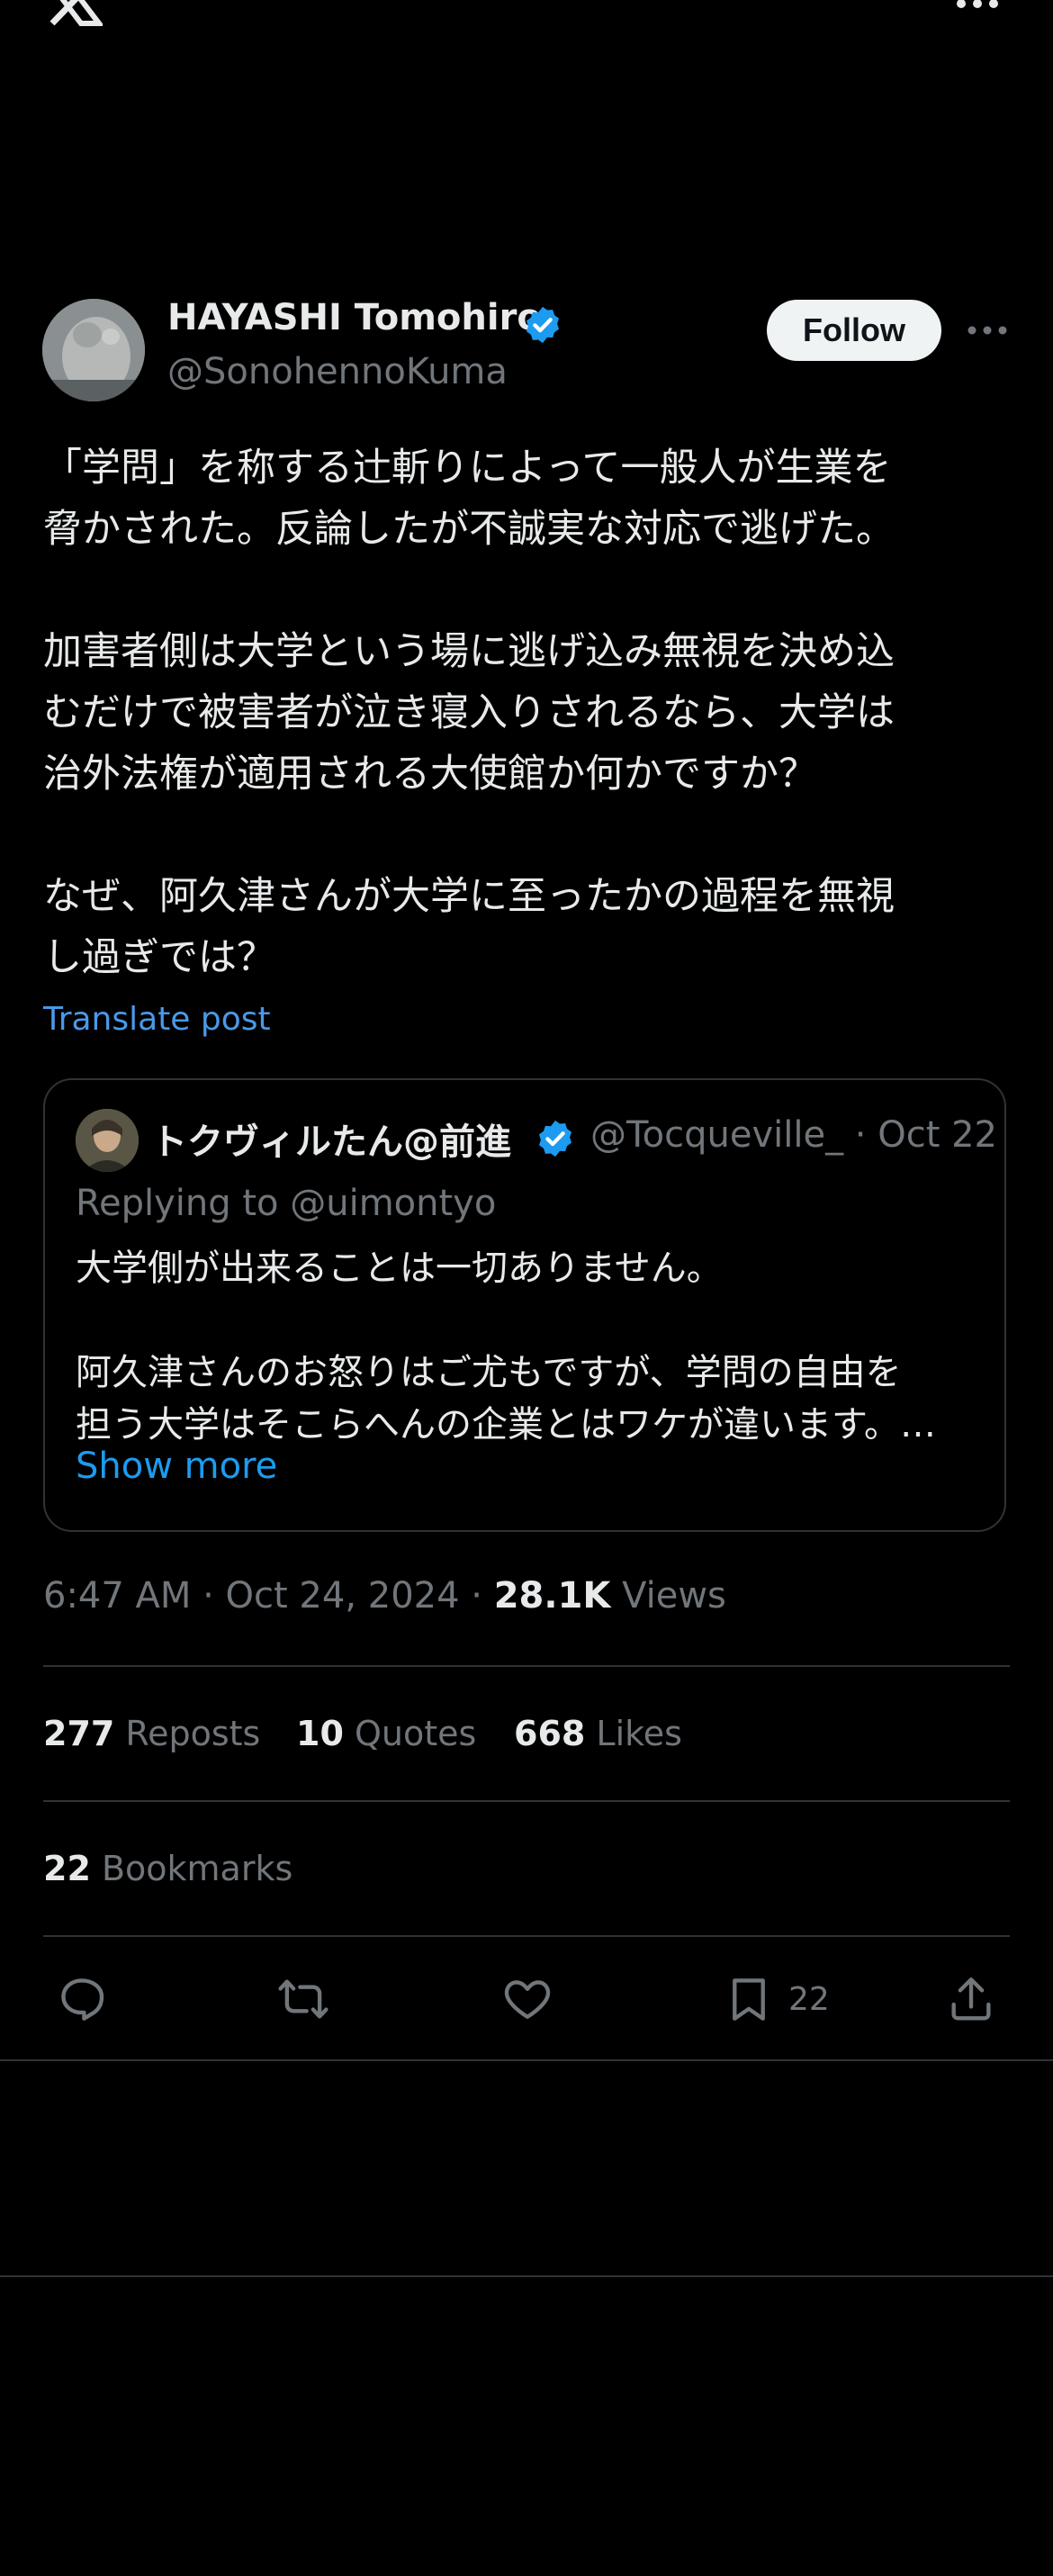 Image resolution: width=1053 pixels, height=2576 pixels. Describe the element at coordinates (157, 1019) in the screenshot. I see `translate-post-link: Translate post` at that location.